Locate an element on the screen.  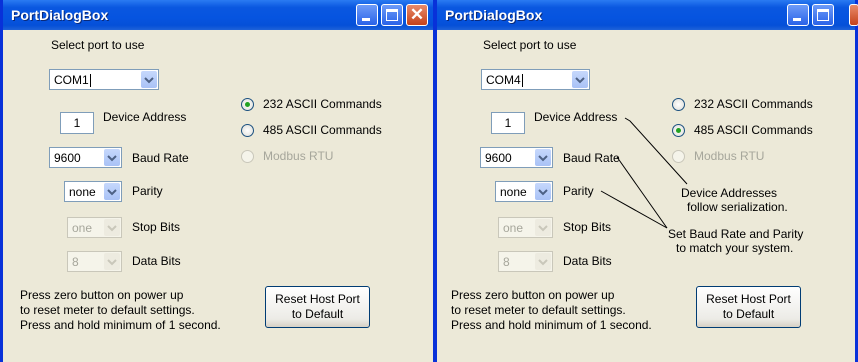
port-select-value: COM4 is located at coordinates (503, 80).